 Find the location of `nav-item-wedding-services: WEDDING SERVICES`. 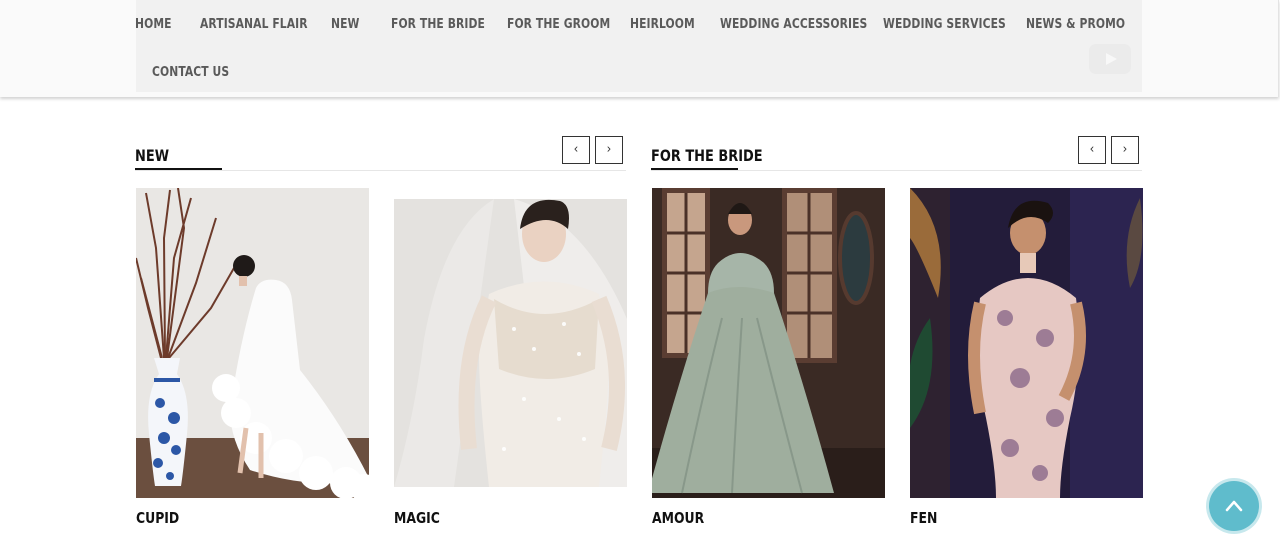

nav-item-wedding-services: WEDDING SERVICES is located at coordinates (944, 24).